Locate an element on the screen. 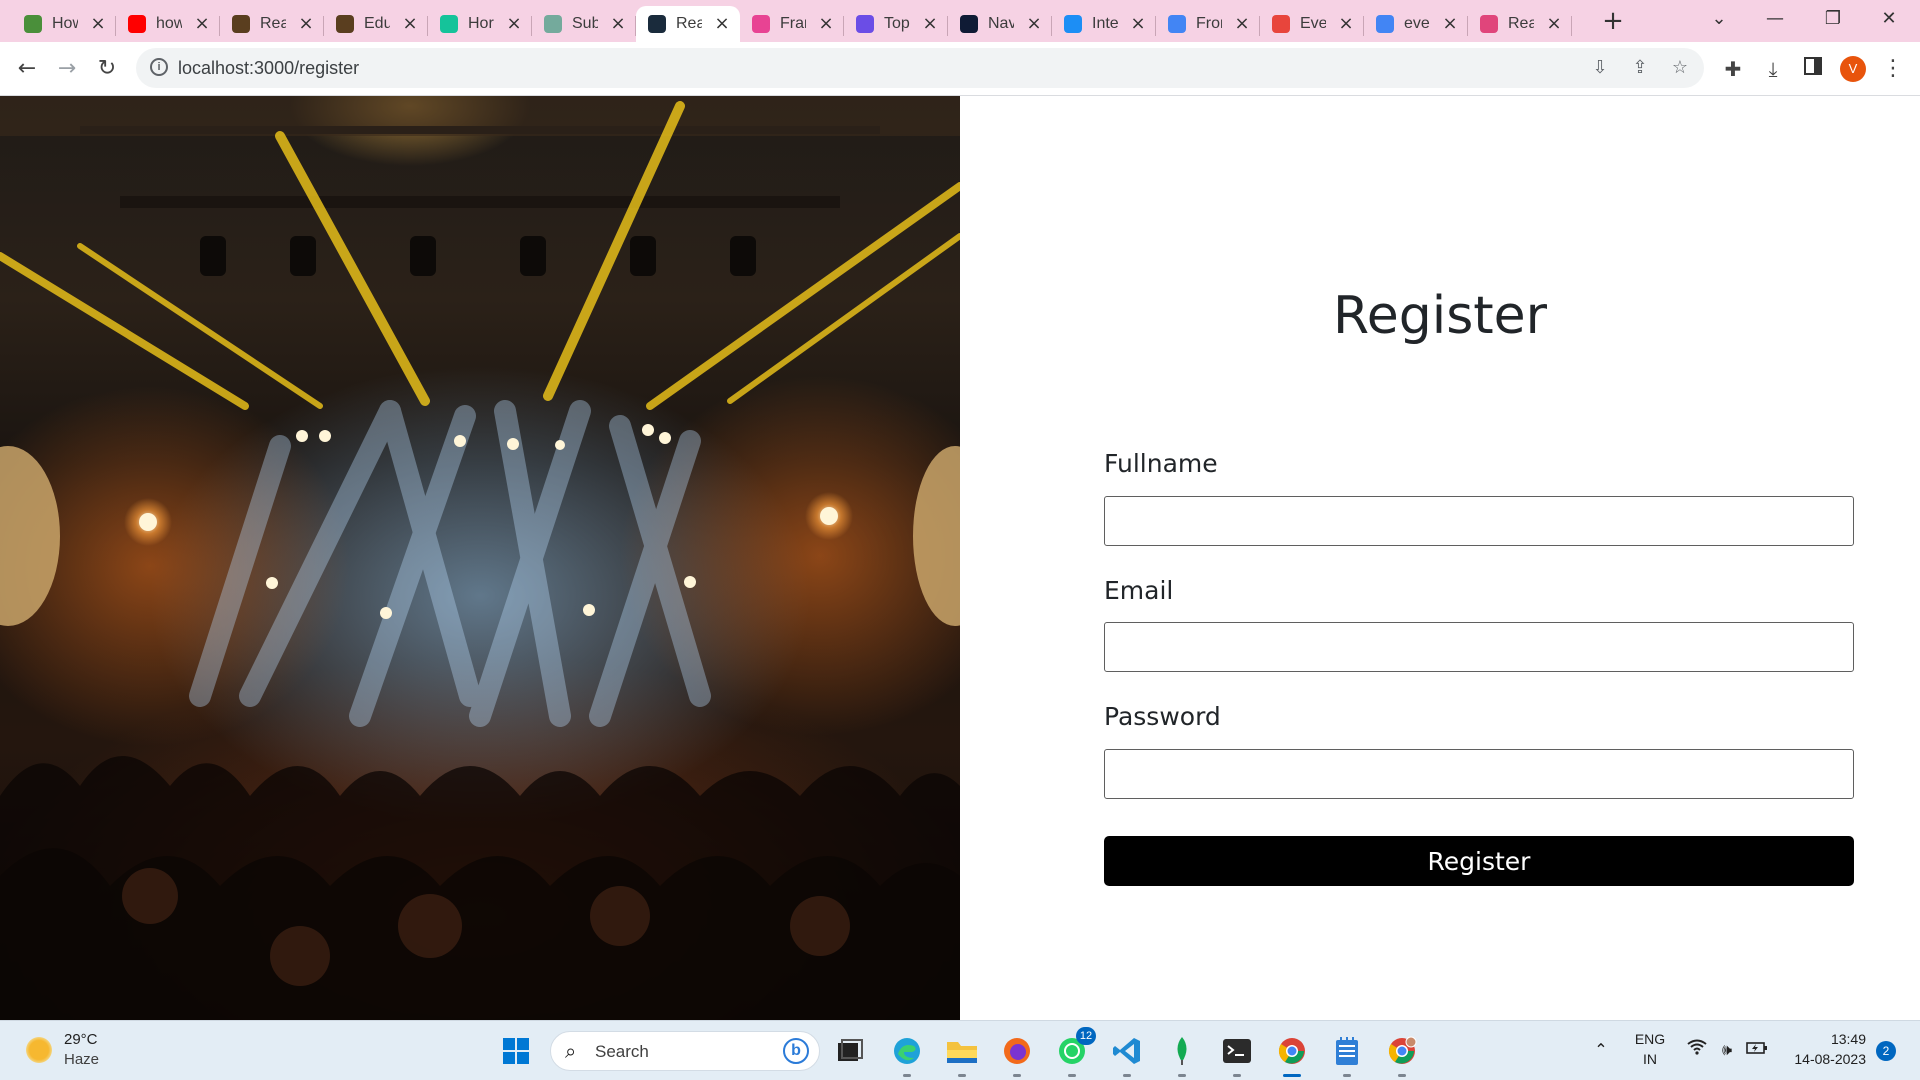 The width and height of the screenshot is (1920, 1080). edge-icon is located at coordinates (907, 1054).